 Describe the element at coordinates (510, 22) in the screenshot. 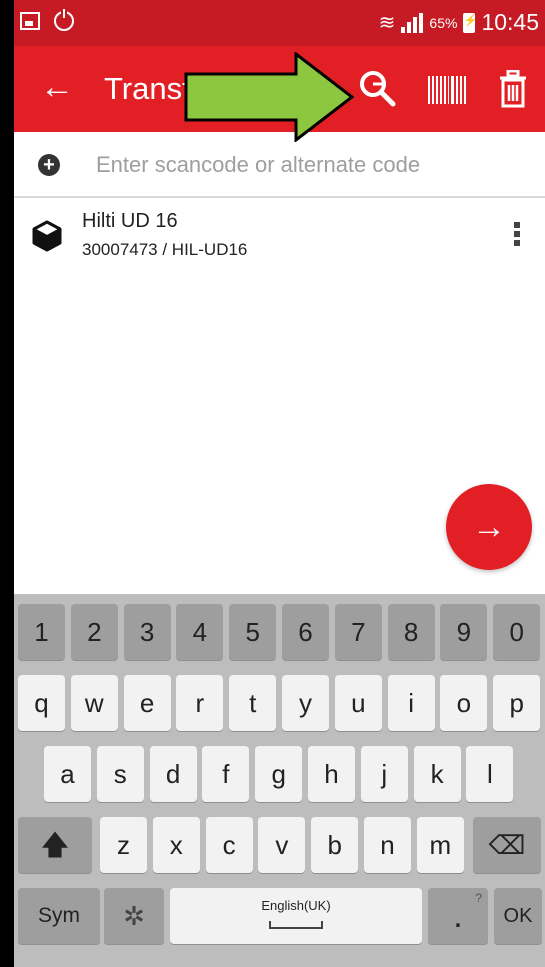

I see `clock: 10:45` at that location.